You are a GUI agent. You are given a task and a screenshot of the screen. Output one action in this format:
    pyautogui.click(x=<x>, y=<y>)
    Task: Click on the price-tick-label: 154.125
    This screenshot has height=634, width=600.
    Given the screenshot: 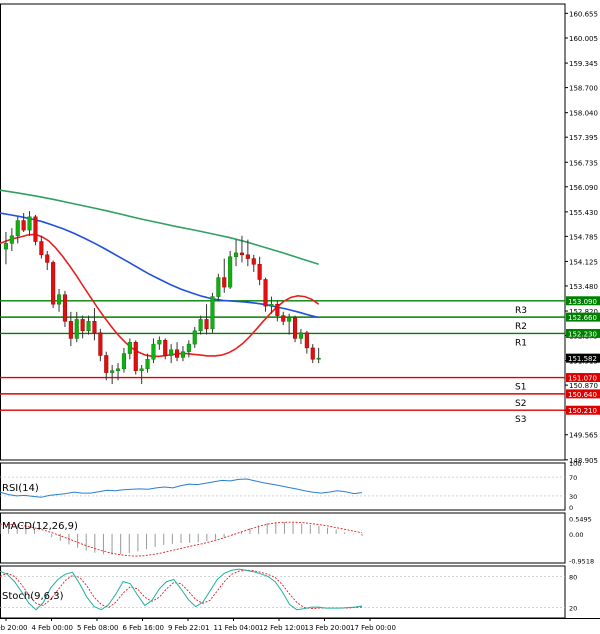 What is the action you would take?
    pyautogui.click(x=583, y=262)
    